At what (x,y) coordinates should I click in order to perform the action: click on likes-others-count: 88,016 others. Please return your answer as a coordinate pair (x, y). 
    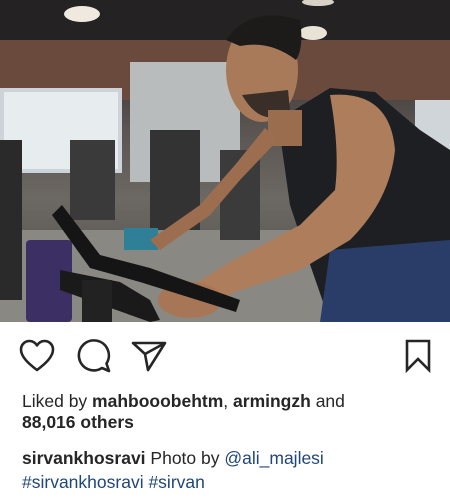
    Looking at the image, I should click on (78, 422).